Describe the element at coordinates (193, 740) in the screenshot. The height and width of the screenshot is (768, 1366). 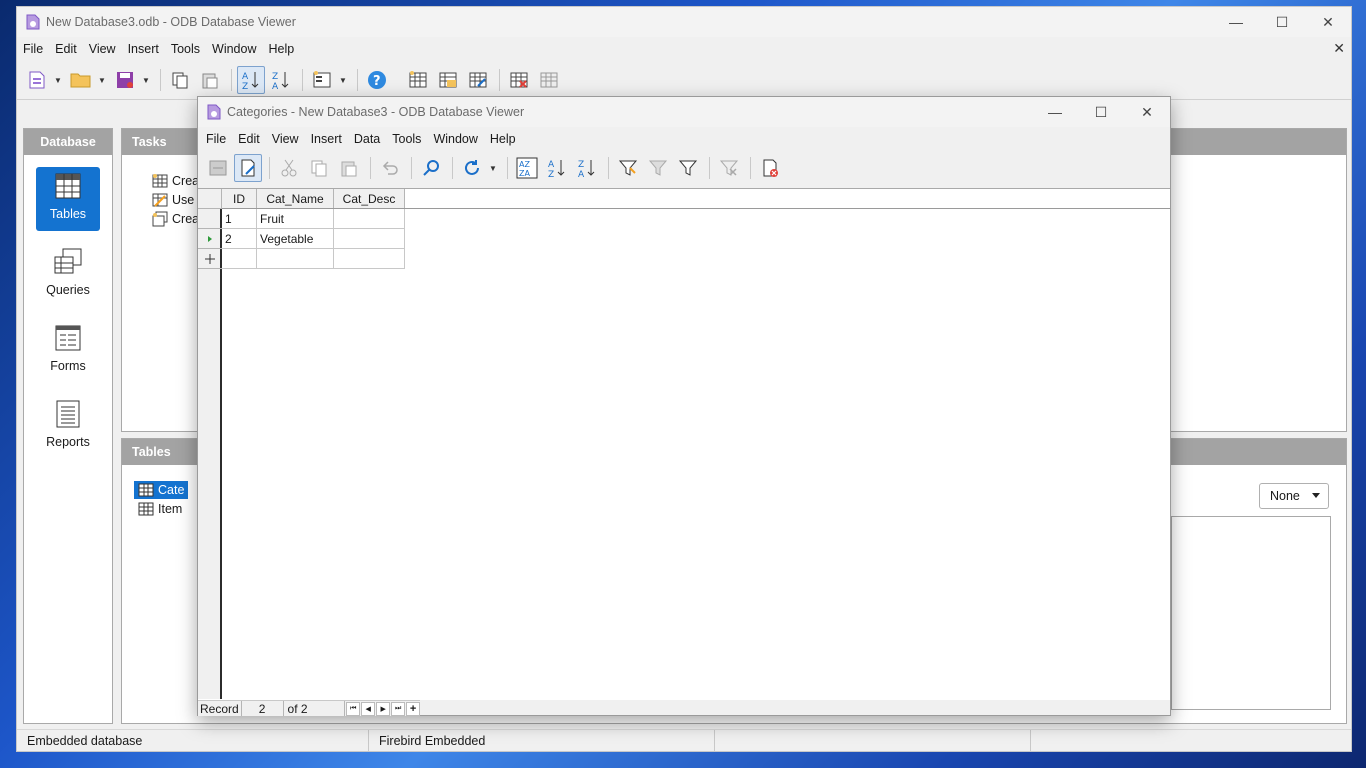
I see `status-embedded-database: Embedded database` at that location.